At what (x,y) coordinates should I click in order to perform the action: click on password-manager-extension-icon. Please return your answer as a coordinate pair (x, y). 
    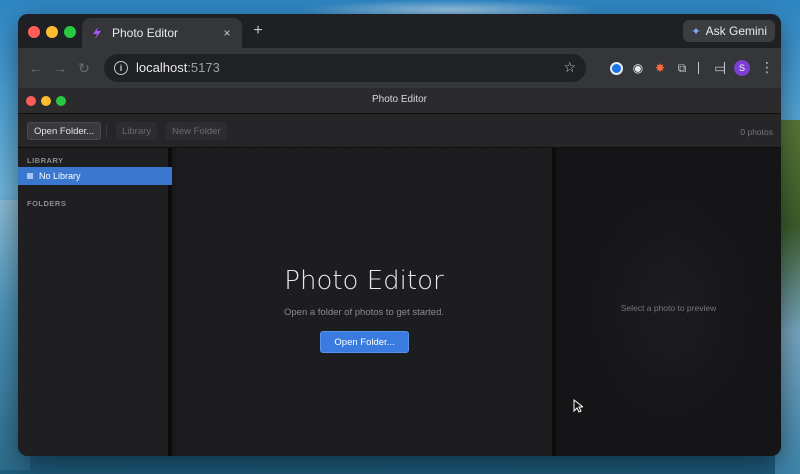
    Looking at the image, I should click on (616, 68).